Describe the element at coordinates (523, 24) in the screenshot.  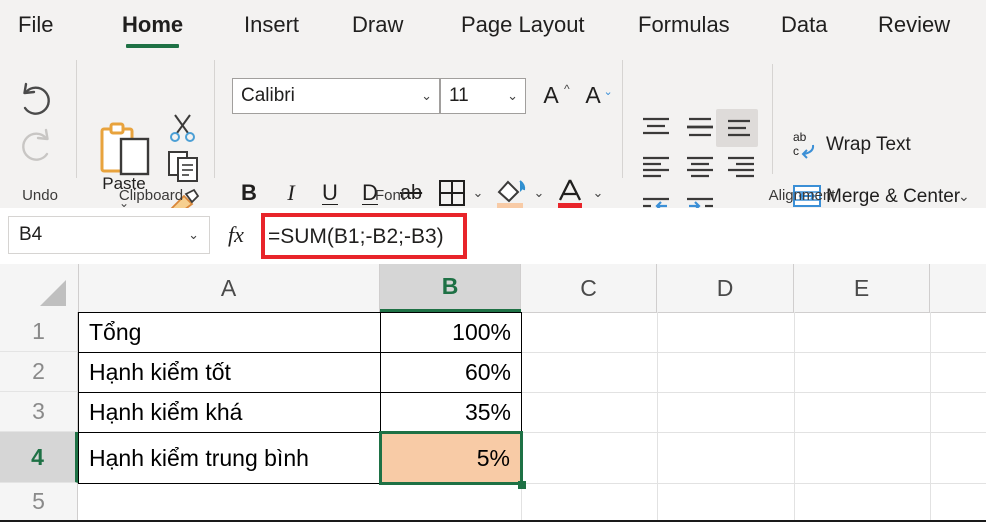
I see `tab-page-layout-label: Page Layout` at that location.